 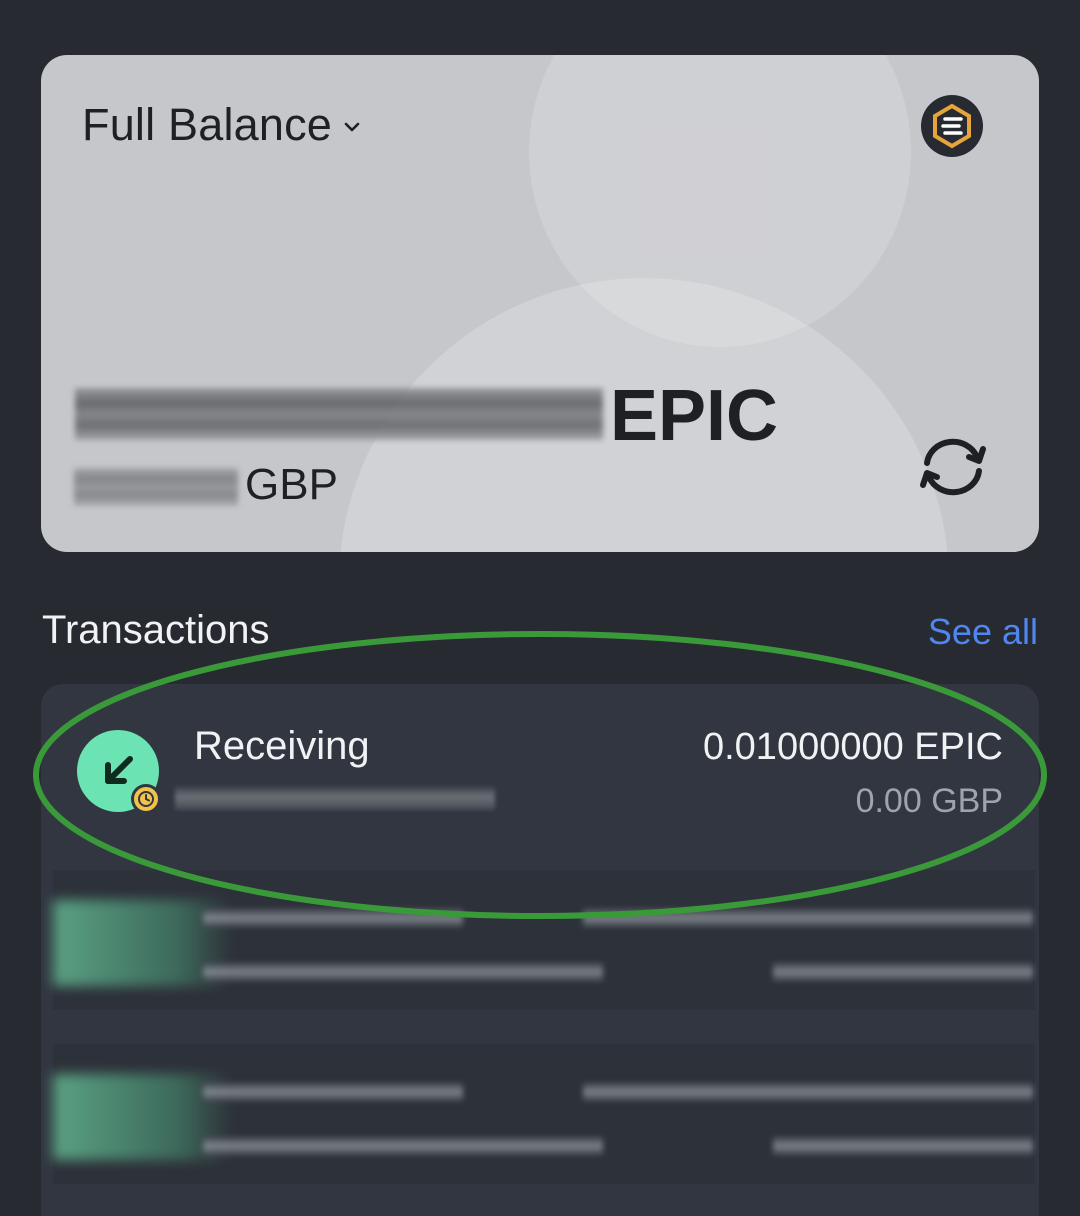 I want to click on transaction-row: Receiving 0.01000000 EPIC 0.00 GBP, so click(x=540, y=752).